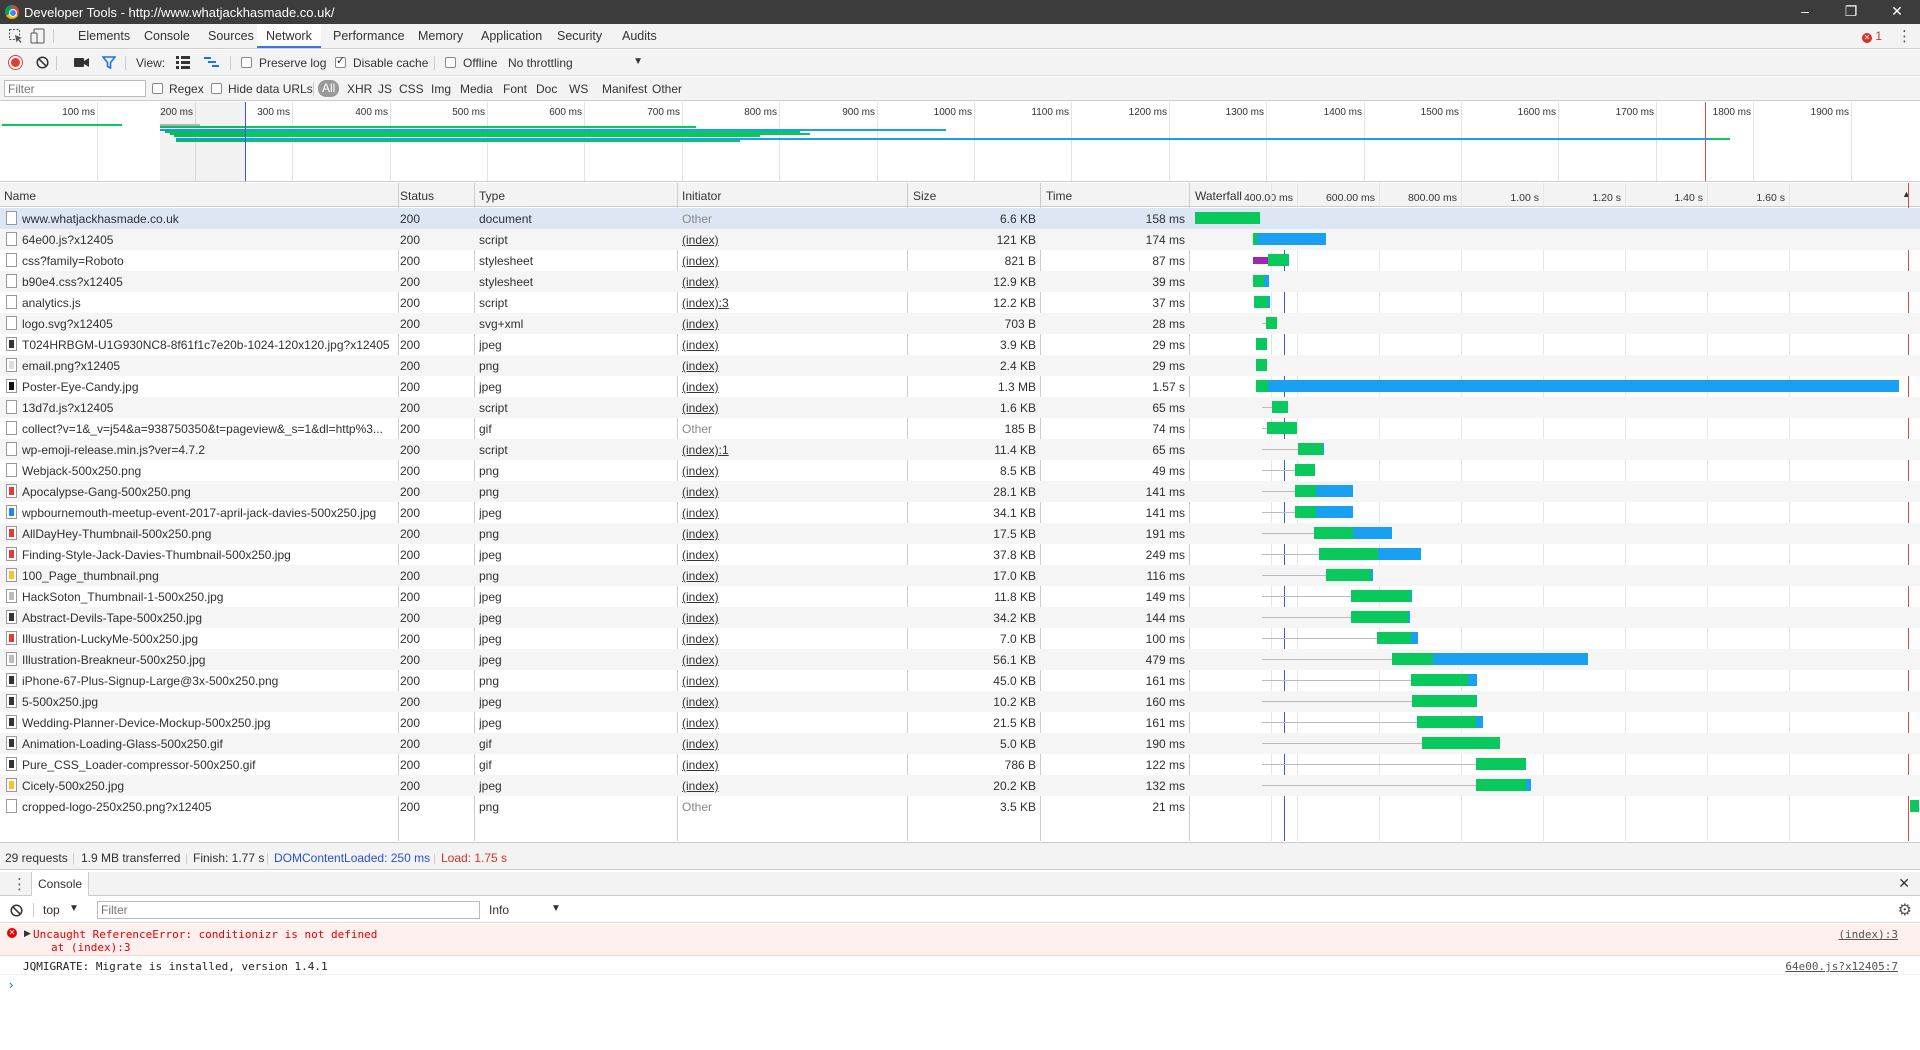  I want to click on close-window-button: ✕, so click(1897, 12).